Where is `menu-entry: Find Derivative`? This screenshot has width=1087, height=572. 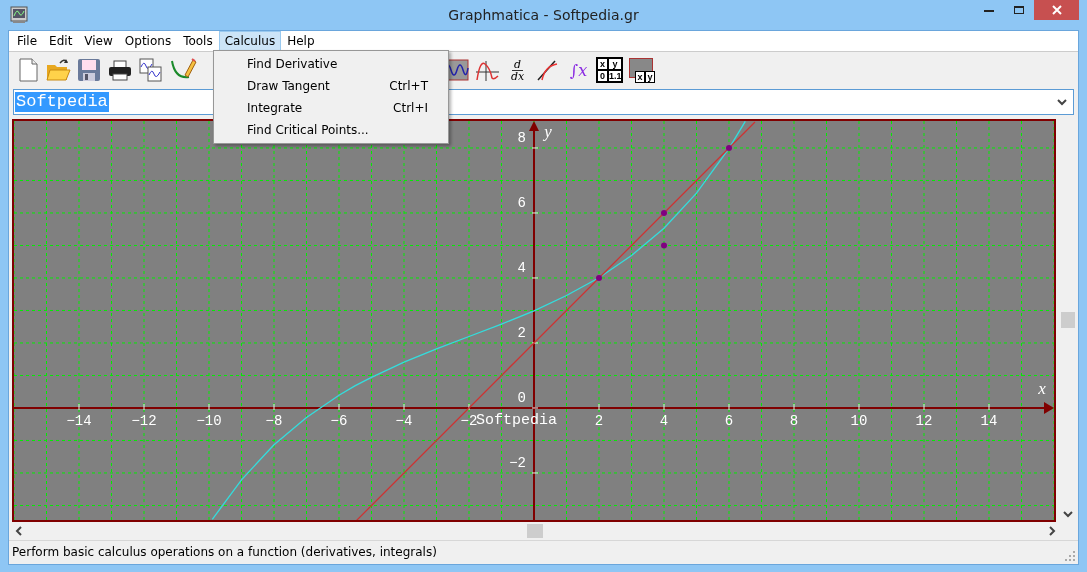 menu-entry: Find Derivative is located at coordinates (331, 64).